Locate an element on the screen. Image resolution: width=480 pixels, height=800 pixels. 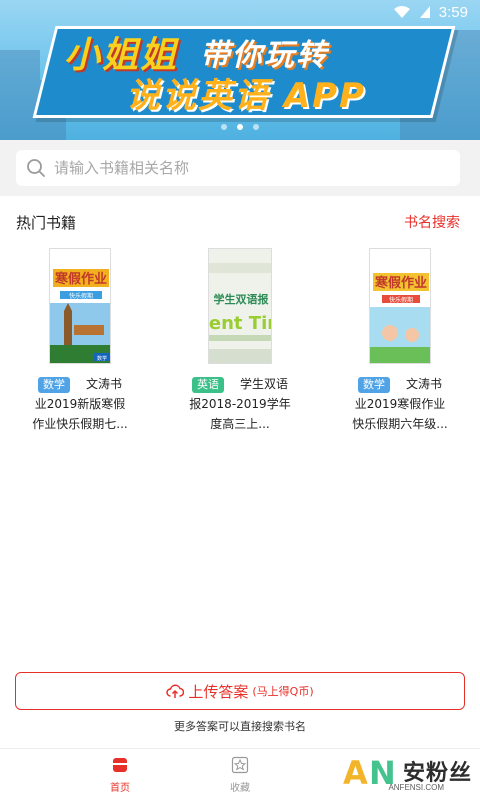
book-title-line-2: 业2019寒假作业 is located at coordinates (400, 404).